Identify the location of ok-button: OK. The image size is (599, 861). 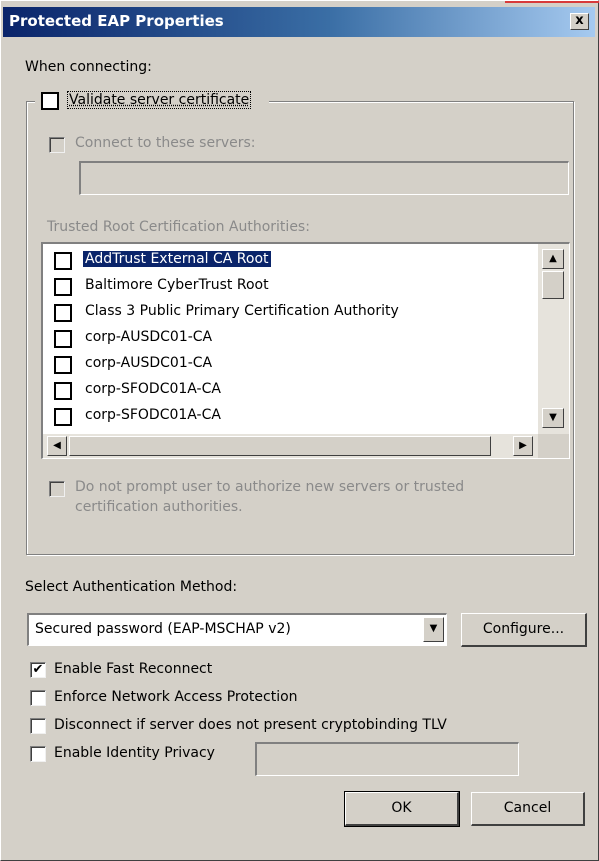
(402, 809).